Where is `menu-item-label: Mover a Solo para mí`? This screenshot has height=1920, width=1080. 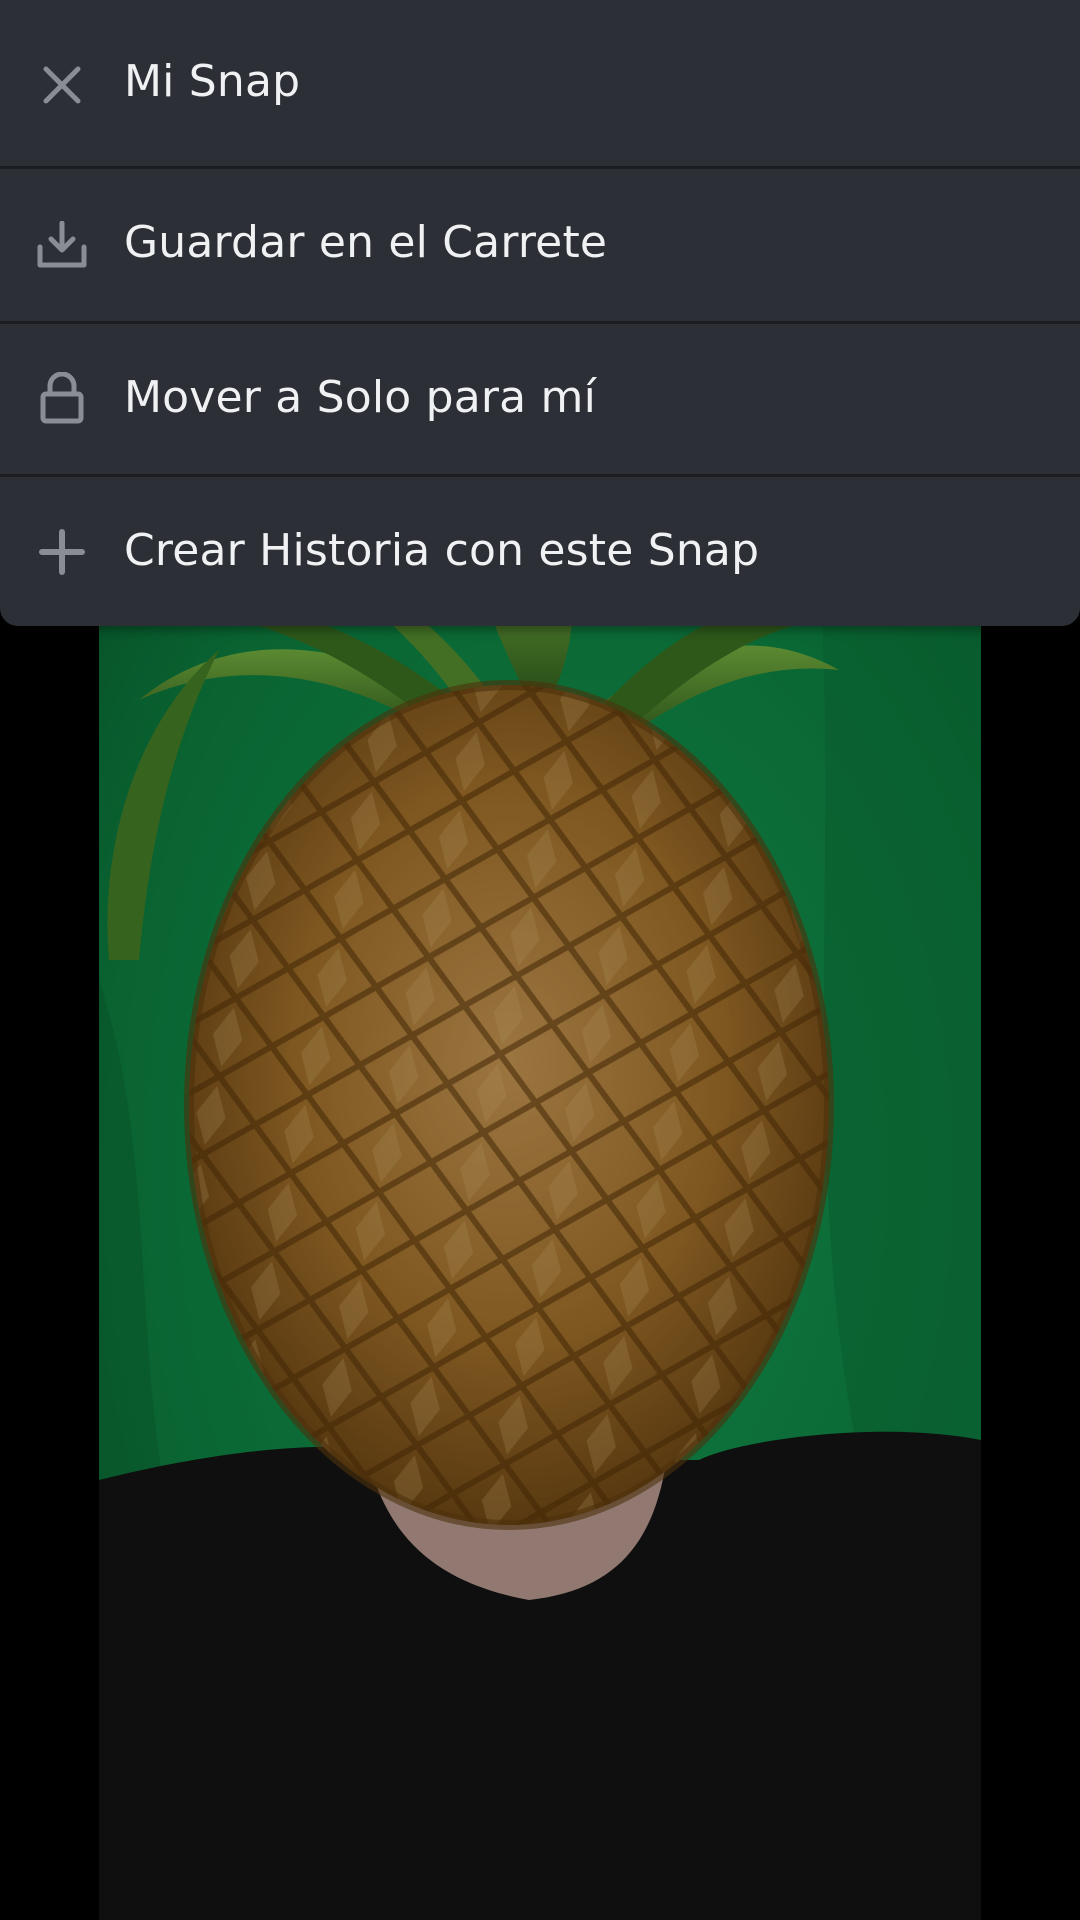 menu-item-label: Mover a Solo para mí is located at coordinates (360, 397).